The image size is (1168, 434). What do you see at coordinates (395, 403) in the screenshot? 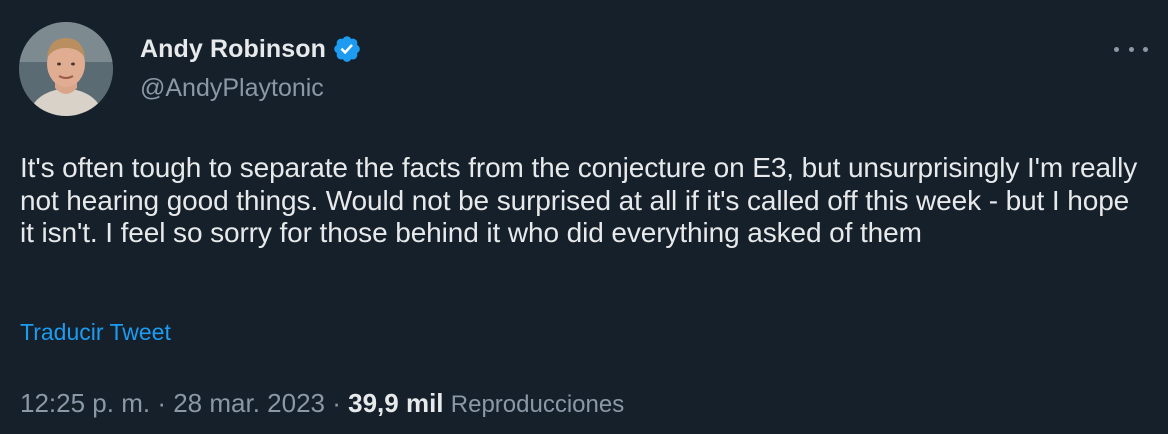
I see `views-count: 39,9 mil` at bounding box center [395, 403].